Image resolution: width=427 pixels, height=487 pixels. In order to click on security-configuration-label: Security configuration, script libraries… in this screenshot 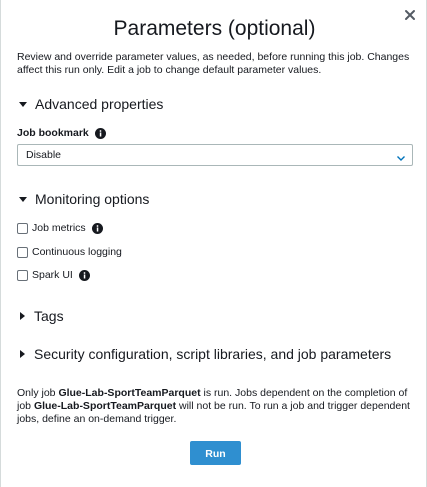, I will do `click(213, 354)`.